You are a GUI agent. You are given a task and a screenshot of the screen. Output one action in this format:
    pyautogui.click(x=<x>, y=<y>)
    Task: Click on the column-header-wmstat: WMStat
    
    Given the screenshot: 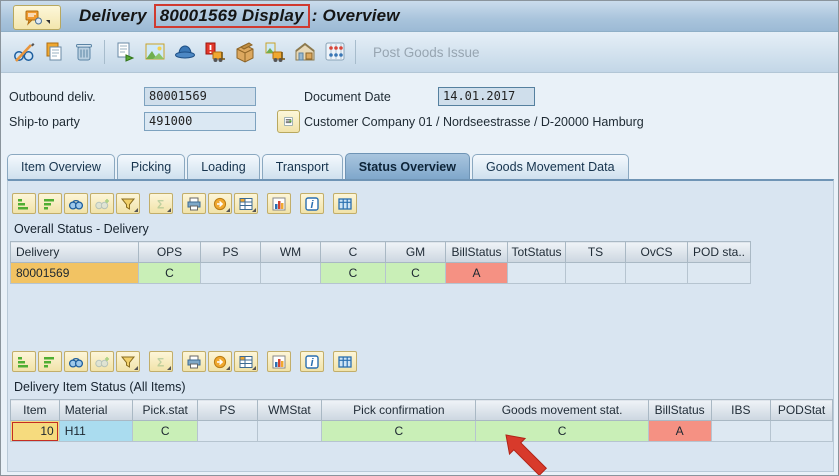 What is the action you would take?
    pyautogui.click(x=289, y=410)
    